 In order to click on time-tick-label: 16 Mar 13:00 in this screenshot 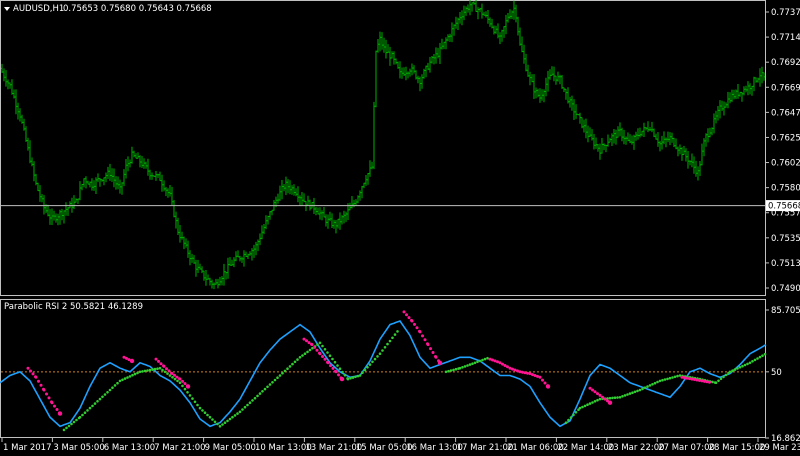, I will do `click(434, 448)`.